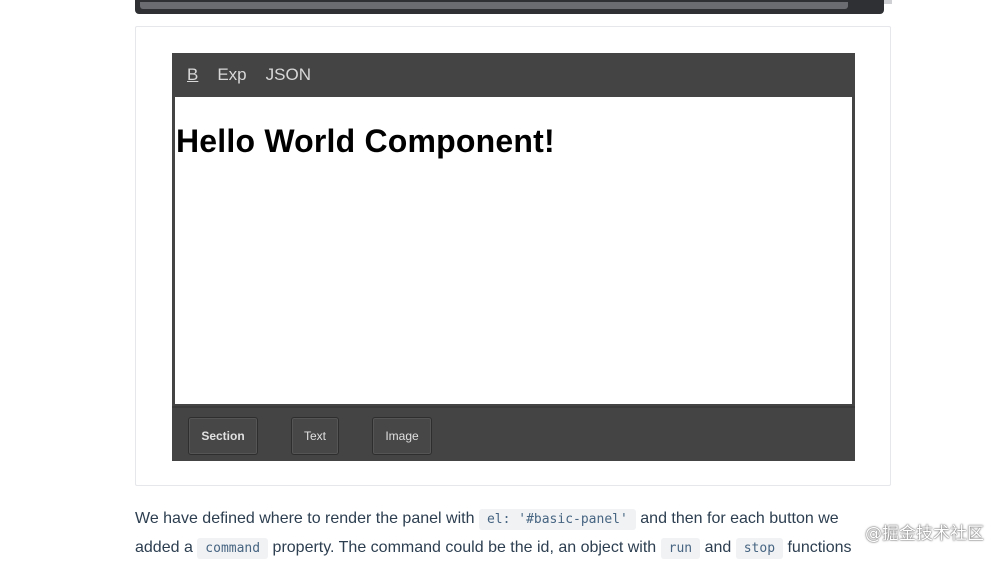  I want to click on previous-block-scrollbar, so click(494, 5).